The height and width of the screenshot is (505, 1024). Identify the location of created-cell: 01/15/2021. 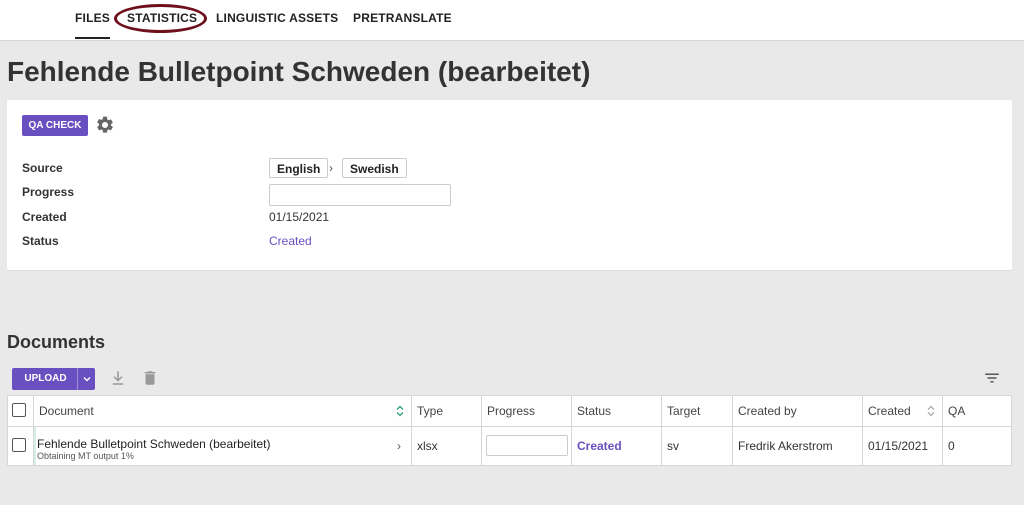
(902, 446).